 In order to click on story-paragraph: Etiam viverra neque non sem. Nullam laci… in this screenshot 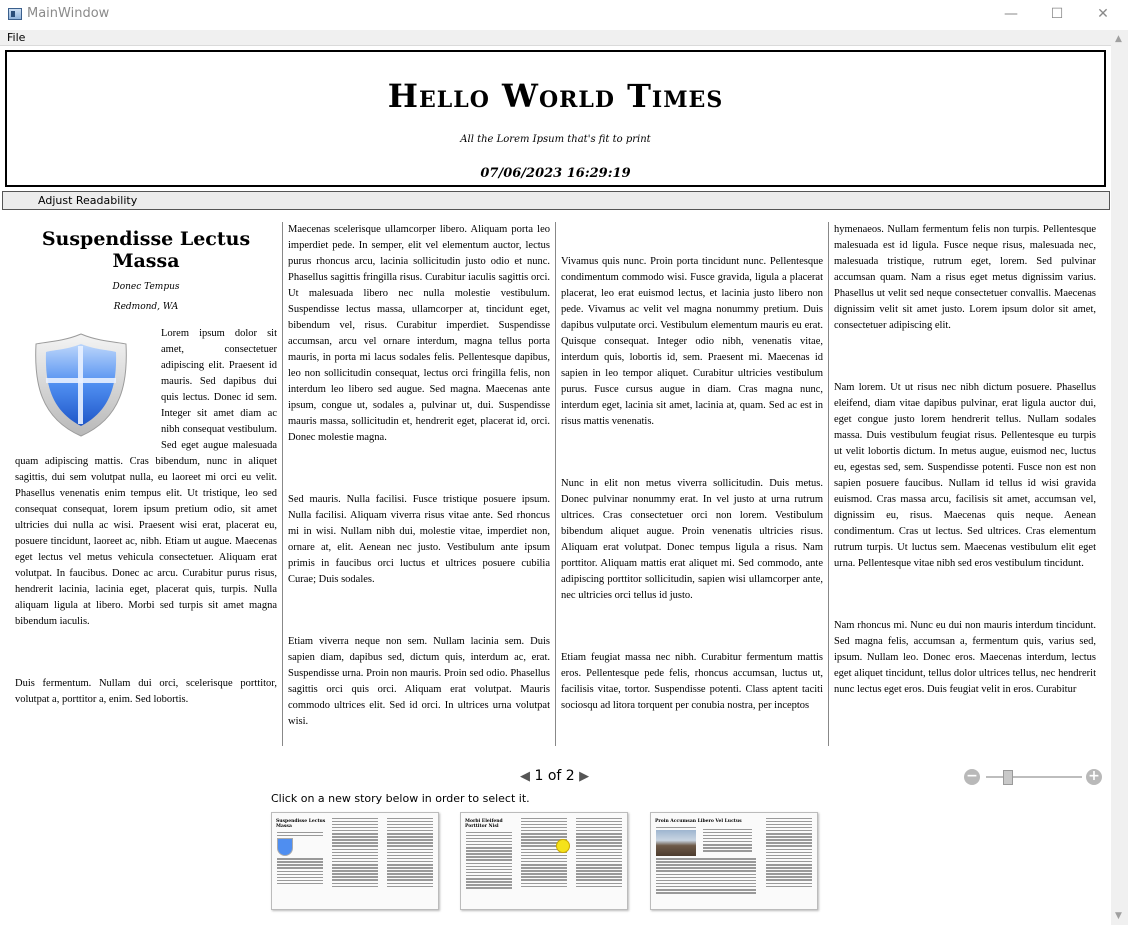, I will do `click(419, 681)`.